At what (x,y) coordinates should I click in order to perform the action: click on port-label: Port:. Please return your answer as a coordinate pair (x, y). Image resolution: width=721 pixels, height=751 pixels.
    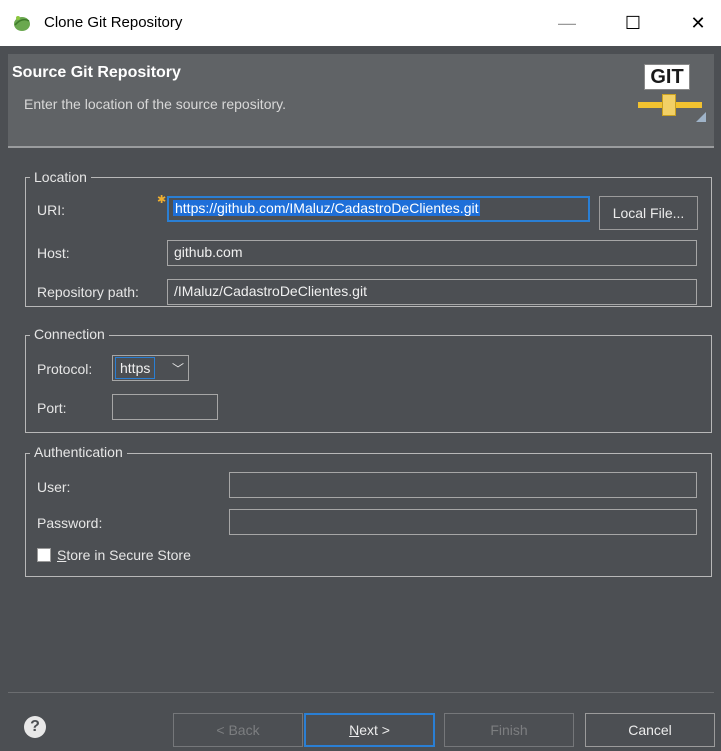
    Looking at the image, I should click on (52, 408).